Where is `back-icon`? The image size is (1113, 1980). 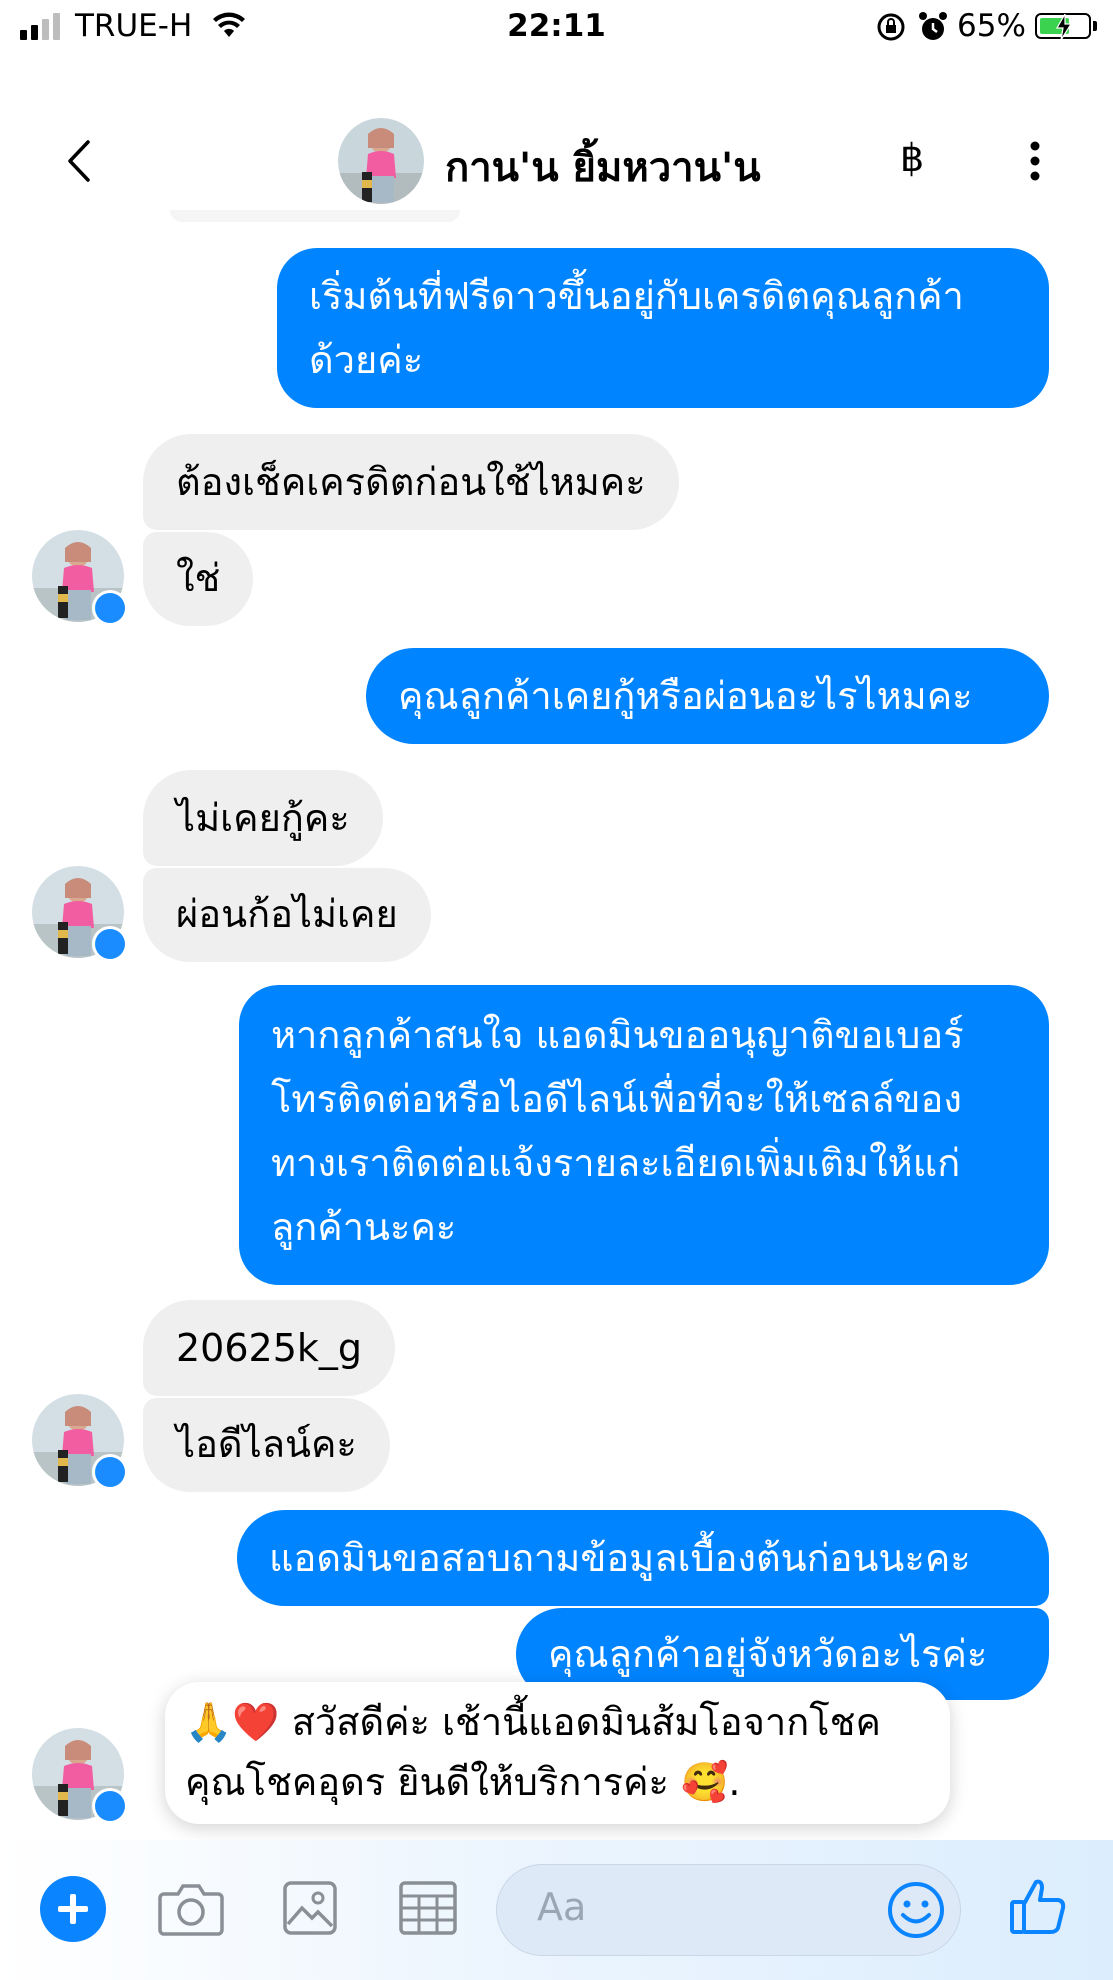
back-icon is located at coordinates (80, 161).